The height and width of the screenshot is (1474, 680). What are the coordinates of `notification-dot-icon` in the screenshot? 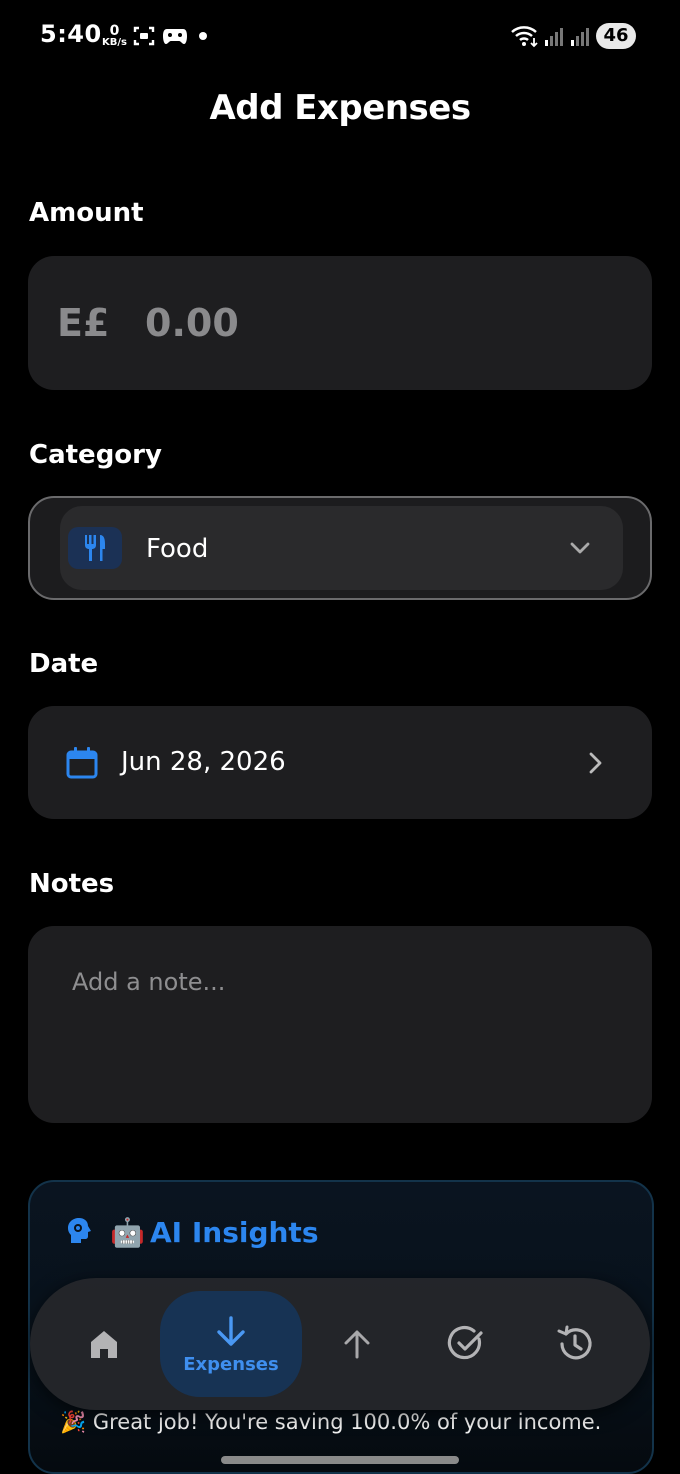 It's located at (203, 36).